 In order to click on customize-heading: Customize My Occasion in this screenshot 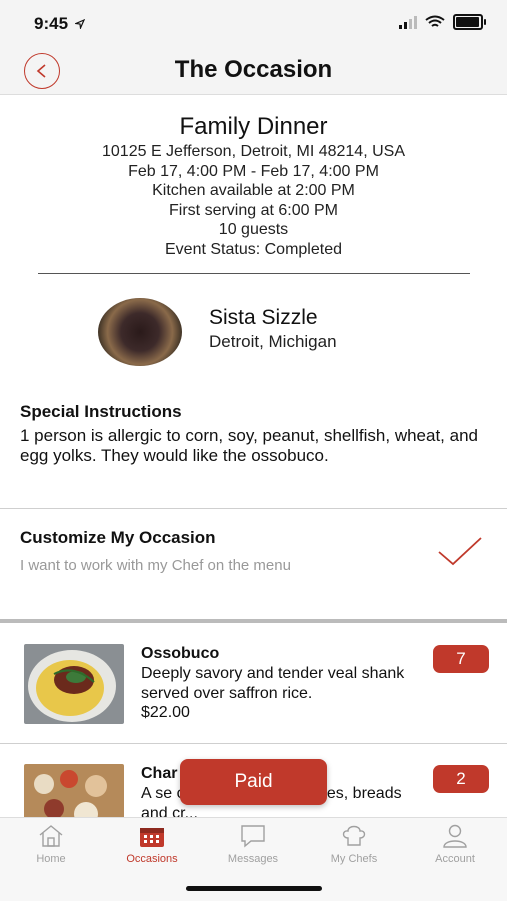, I will do `click(118, 537)`.